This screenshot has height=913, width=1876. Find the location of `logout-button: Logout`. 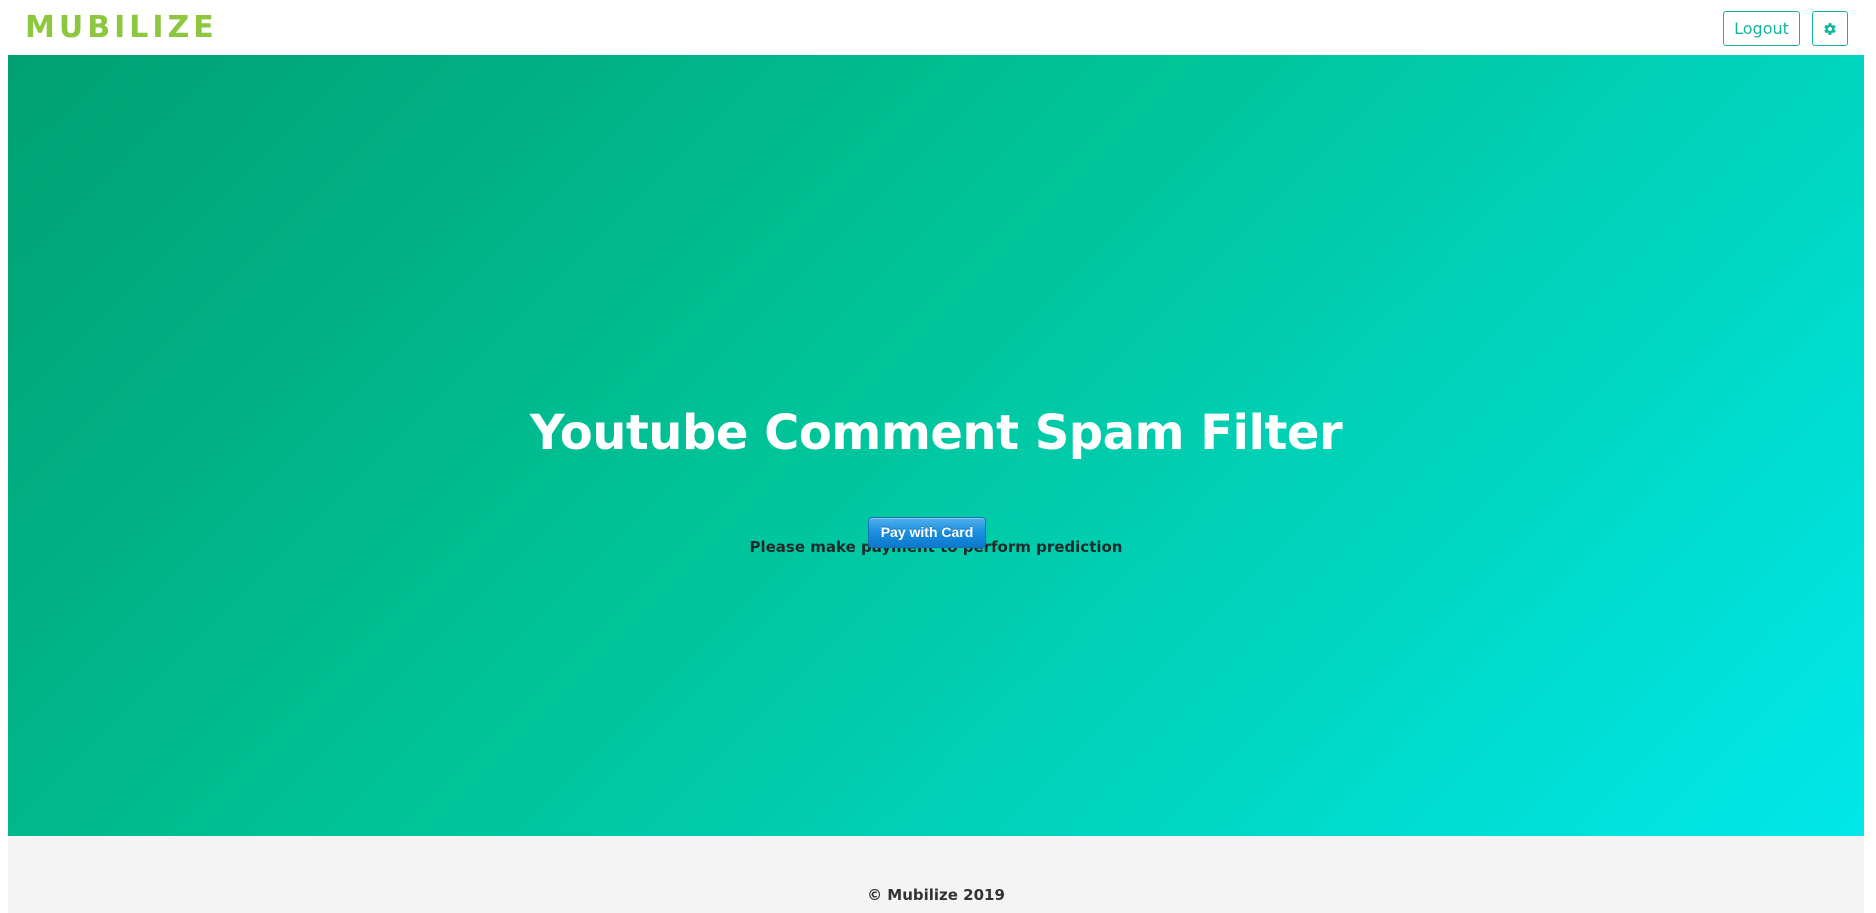

logout-button: Logout is located at coordinates (1761, 28).